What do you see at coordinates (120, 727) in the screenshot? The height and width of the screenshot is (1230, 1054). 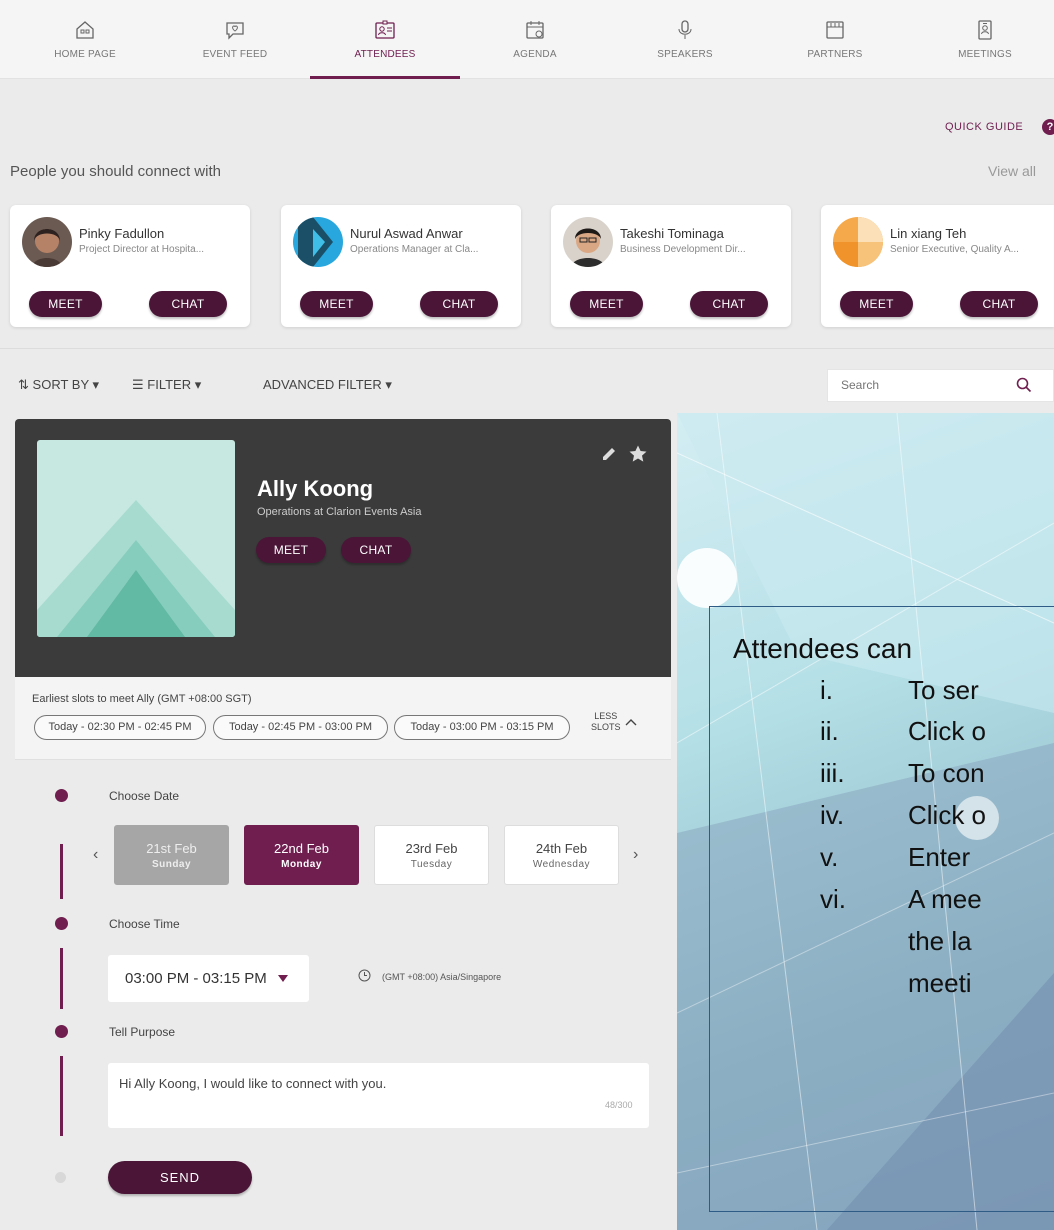 I see `slot-option: Today - 02:30 PM - 02:45 PM` at bounding box center [120, 727].